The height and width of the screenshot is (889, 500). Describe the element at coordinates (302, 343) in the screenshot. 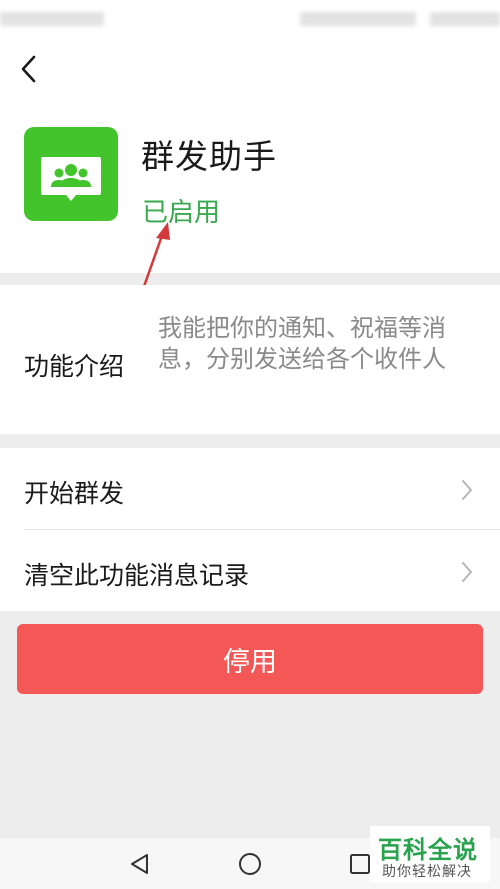

I see `intro-description: 我能把你的通知、祝福等消息，分别发送给各个收件人` at that location.